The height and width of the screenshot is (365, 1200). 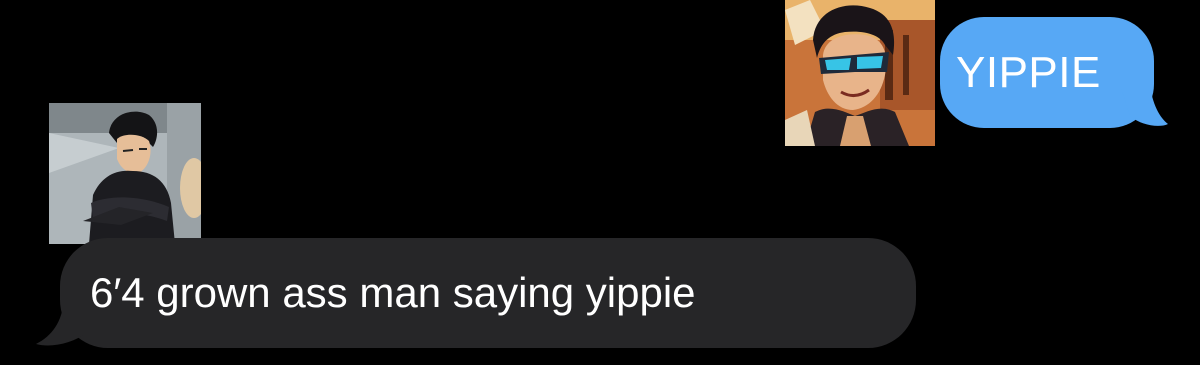 I want to click on dark-haired-boy-avatar-art, so click(x=125, y=173).